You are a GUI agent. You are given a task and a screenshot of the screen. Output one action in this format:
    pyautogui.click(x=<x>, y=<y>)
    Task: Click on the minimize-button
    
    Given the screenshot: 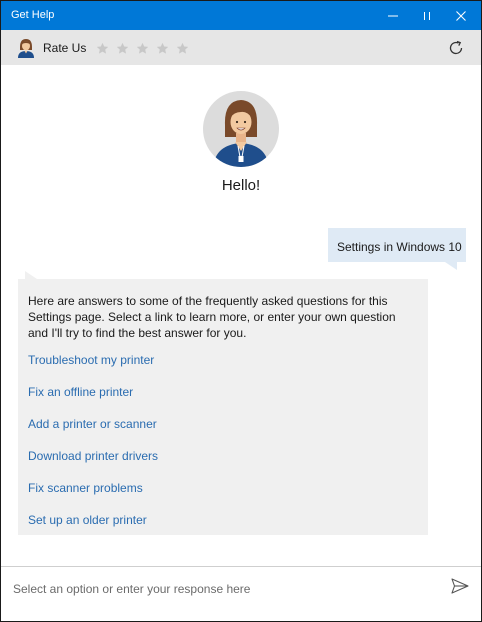 What is the action you would take?
    pyautogui.click(x=393, y=15)
    